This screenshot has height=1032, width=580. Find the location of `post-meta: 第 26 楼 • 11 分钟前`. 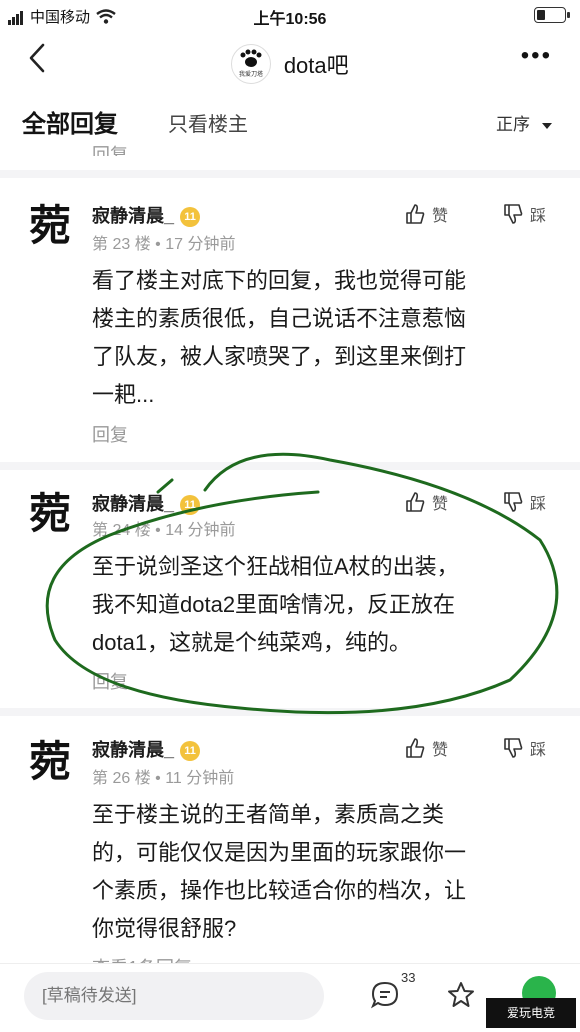

post-meta: 第 26 楼 • 11 分钟前 is located at coordinates (163, 778).